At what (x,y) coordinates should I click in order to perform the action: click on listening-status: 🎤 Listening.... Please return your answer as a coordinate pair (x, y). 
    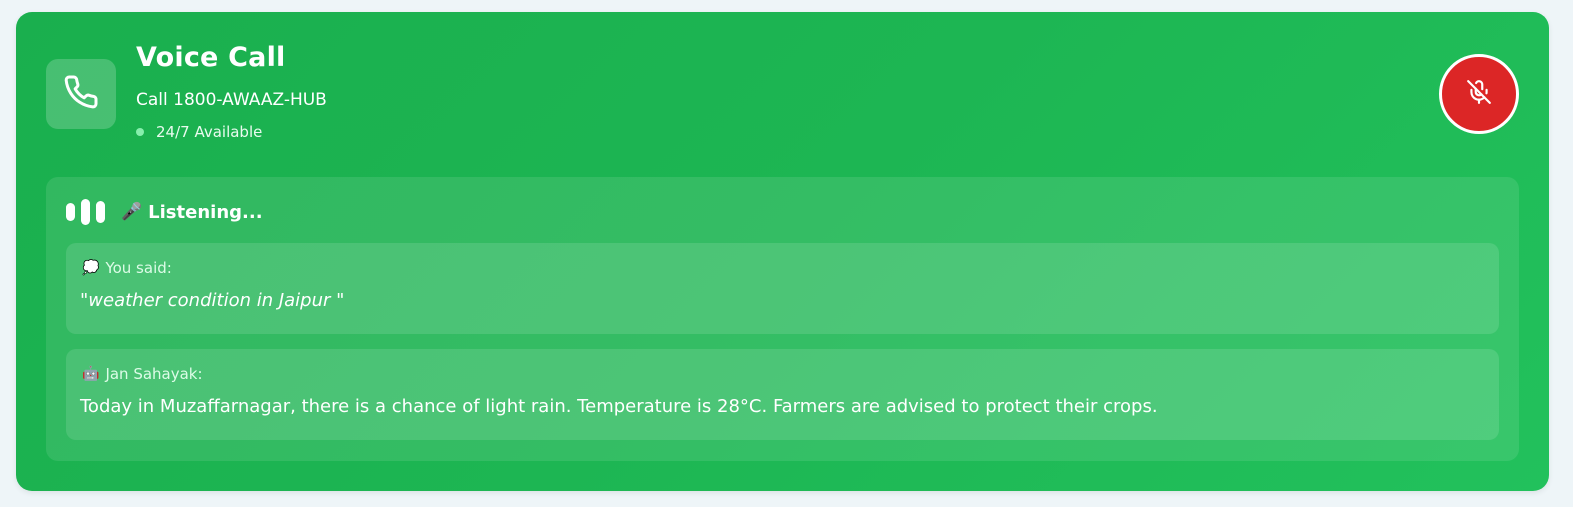
    Looking at the image, I should click on (164, 212).